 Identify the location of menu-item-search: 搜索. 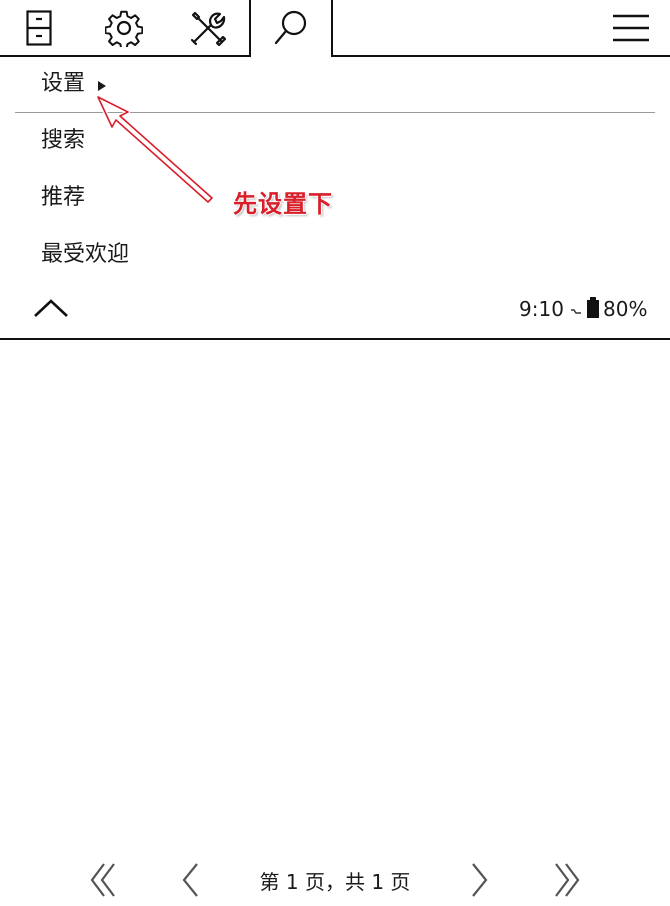
(63, 141).